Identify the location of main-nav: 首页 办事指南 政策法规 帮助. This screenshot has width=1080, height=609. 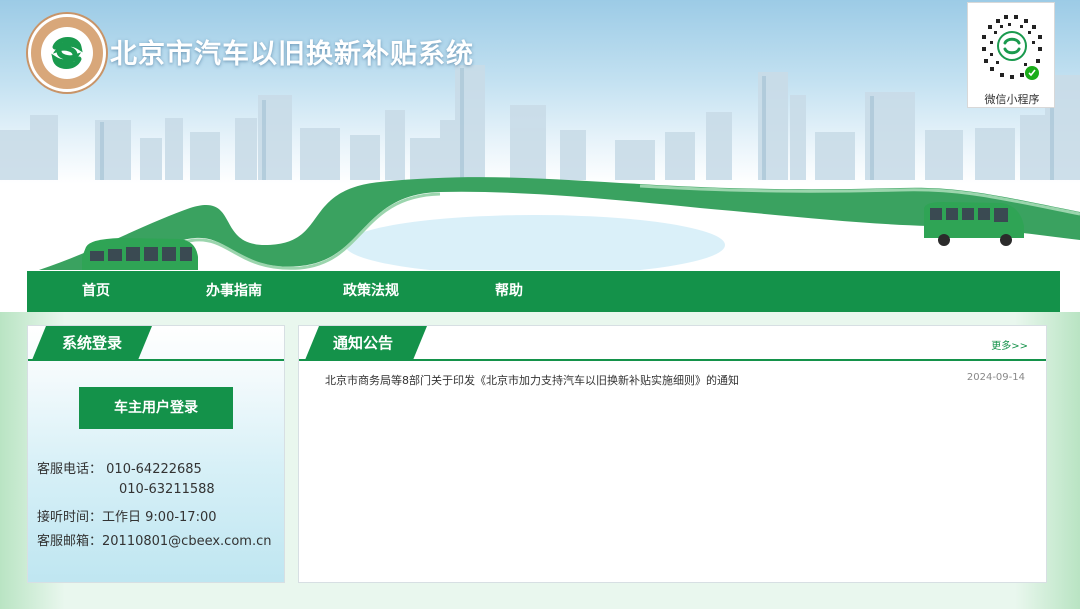
(543, 291).